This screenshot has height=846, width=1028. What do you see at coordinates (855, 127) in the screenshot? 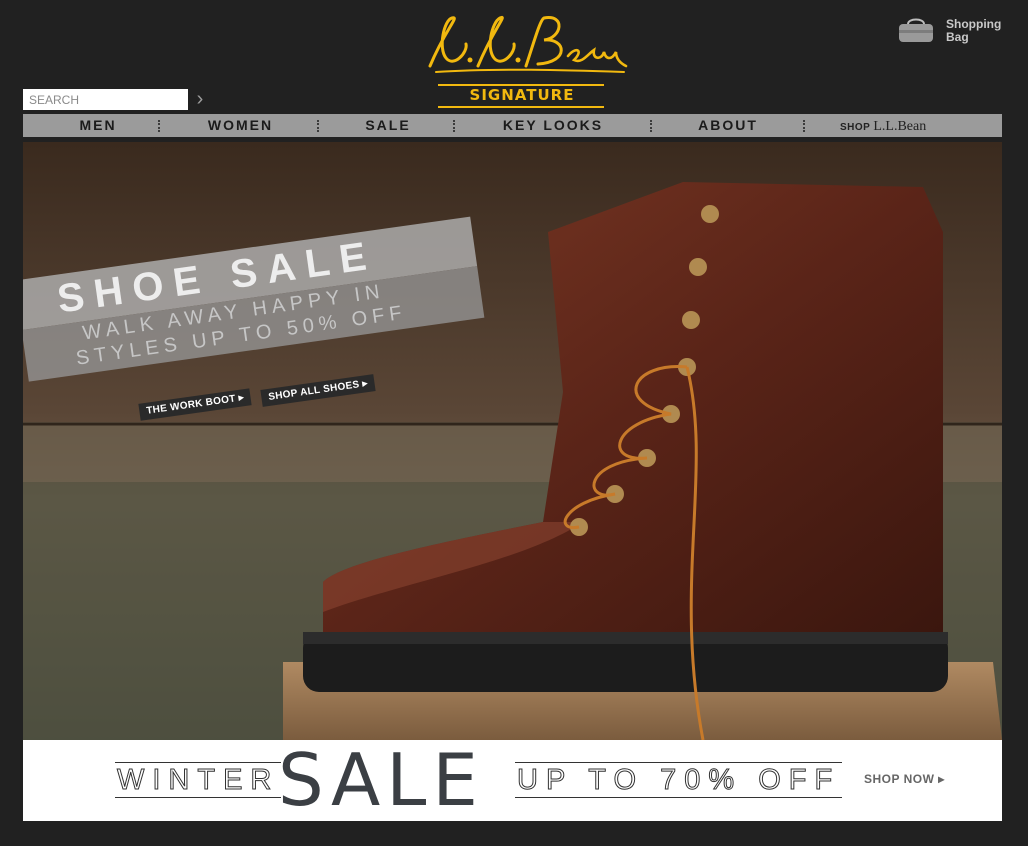
I see `nav-shop-prefix: SHOP` at bounding box center [855, 127].